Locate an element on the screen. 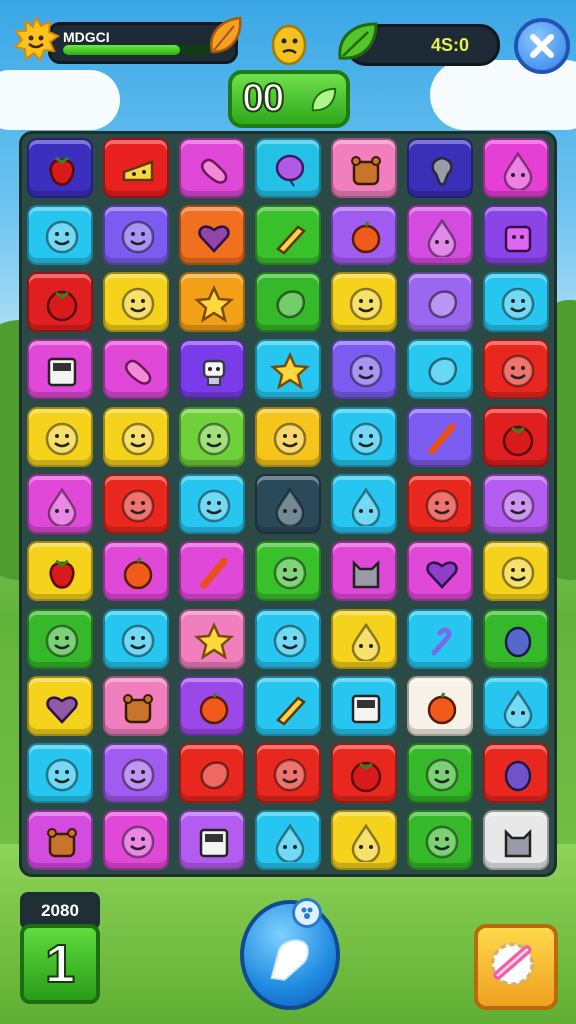 The height and width of the screenshot is (1024, 576). tomato-icon is located at coordinates (62, 306).